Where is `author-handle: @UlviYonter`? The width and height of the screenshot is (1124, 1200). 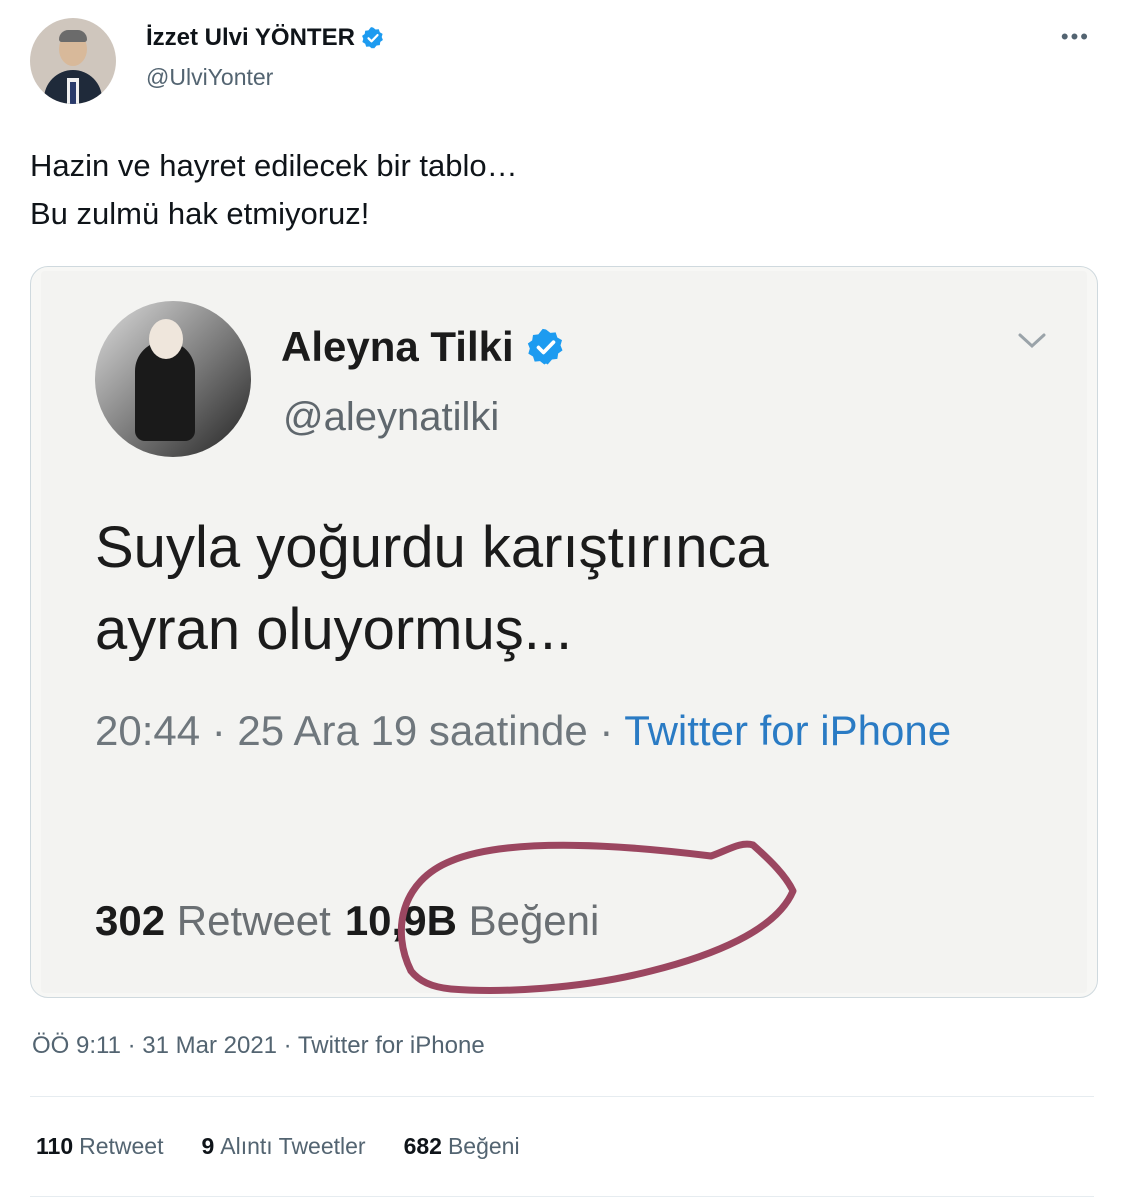 author-handle: @UlviYonter is located at coordinates (209, 77).